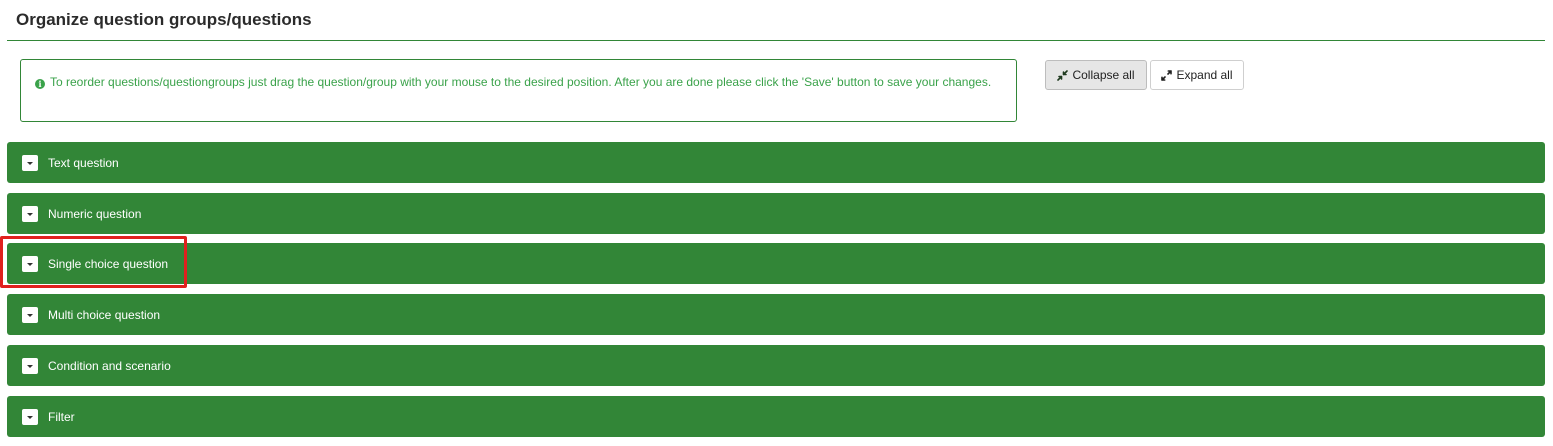  Describe the element at coordinates (61, 416) in the screenshot. I see `question-group-label: Filter` at that location.